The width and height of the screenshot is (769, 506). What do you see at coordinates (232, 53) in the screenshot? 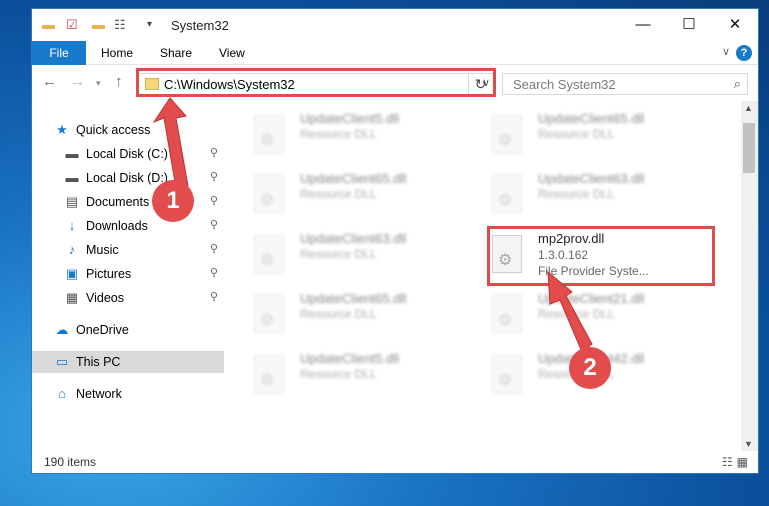
I see `tab-view: View` at bounding box center [232, 53].